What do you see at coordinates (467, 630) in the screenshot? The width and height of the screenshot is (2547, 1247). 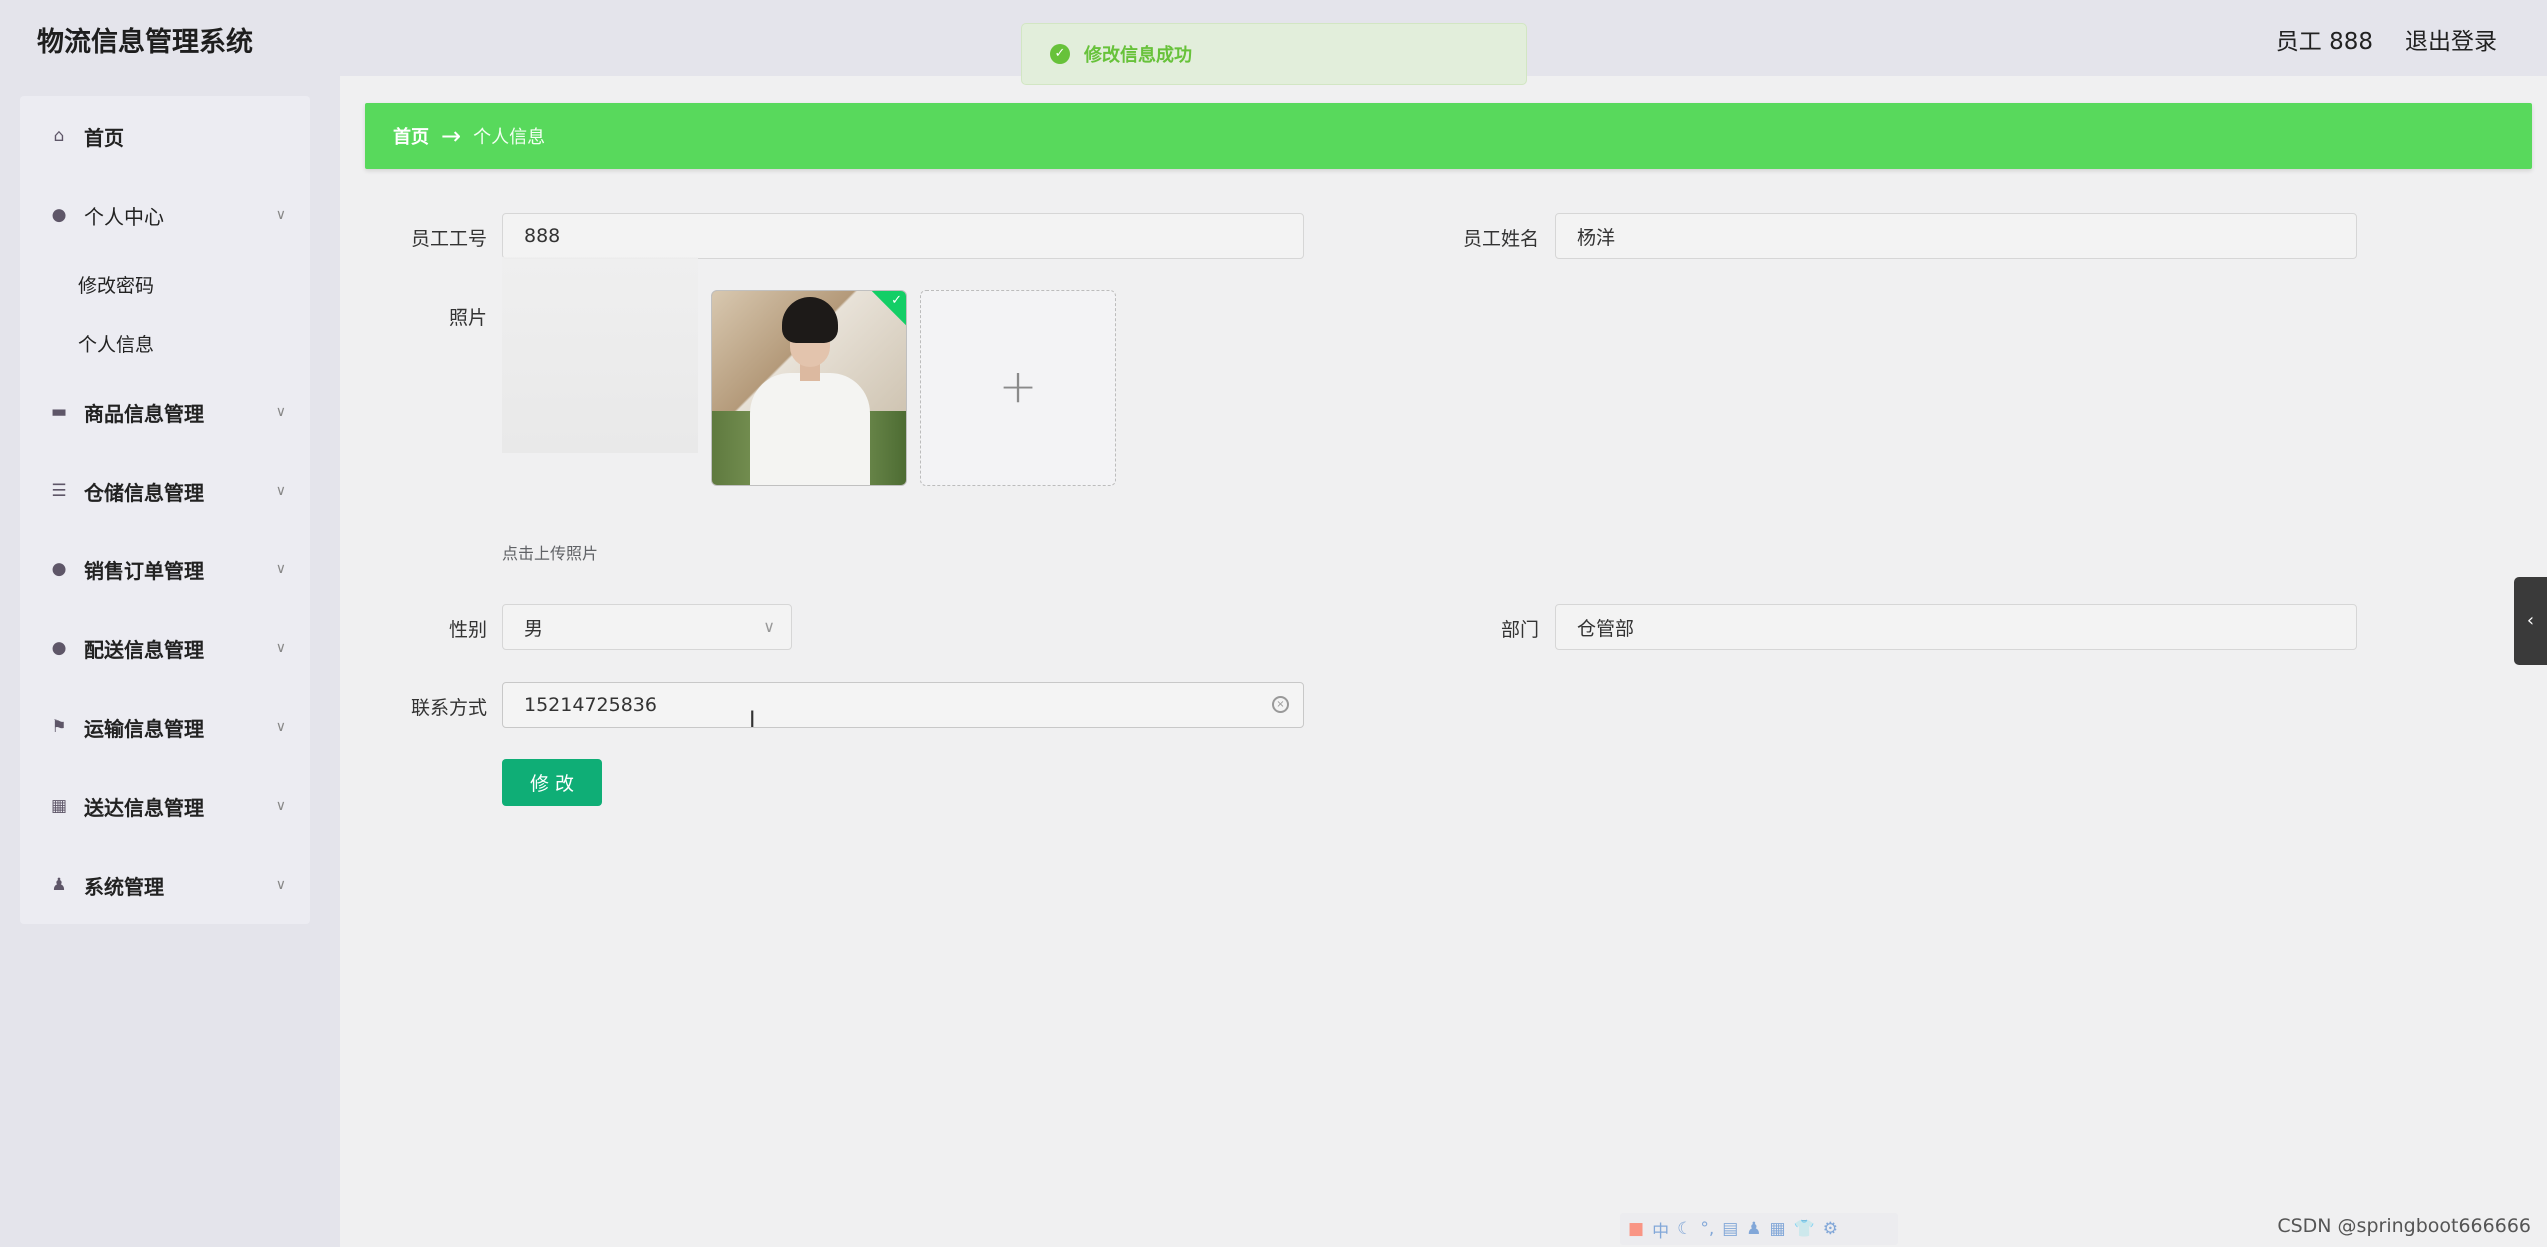 I see `gender-label: 性别` at bounding box center [467, 630].